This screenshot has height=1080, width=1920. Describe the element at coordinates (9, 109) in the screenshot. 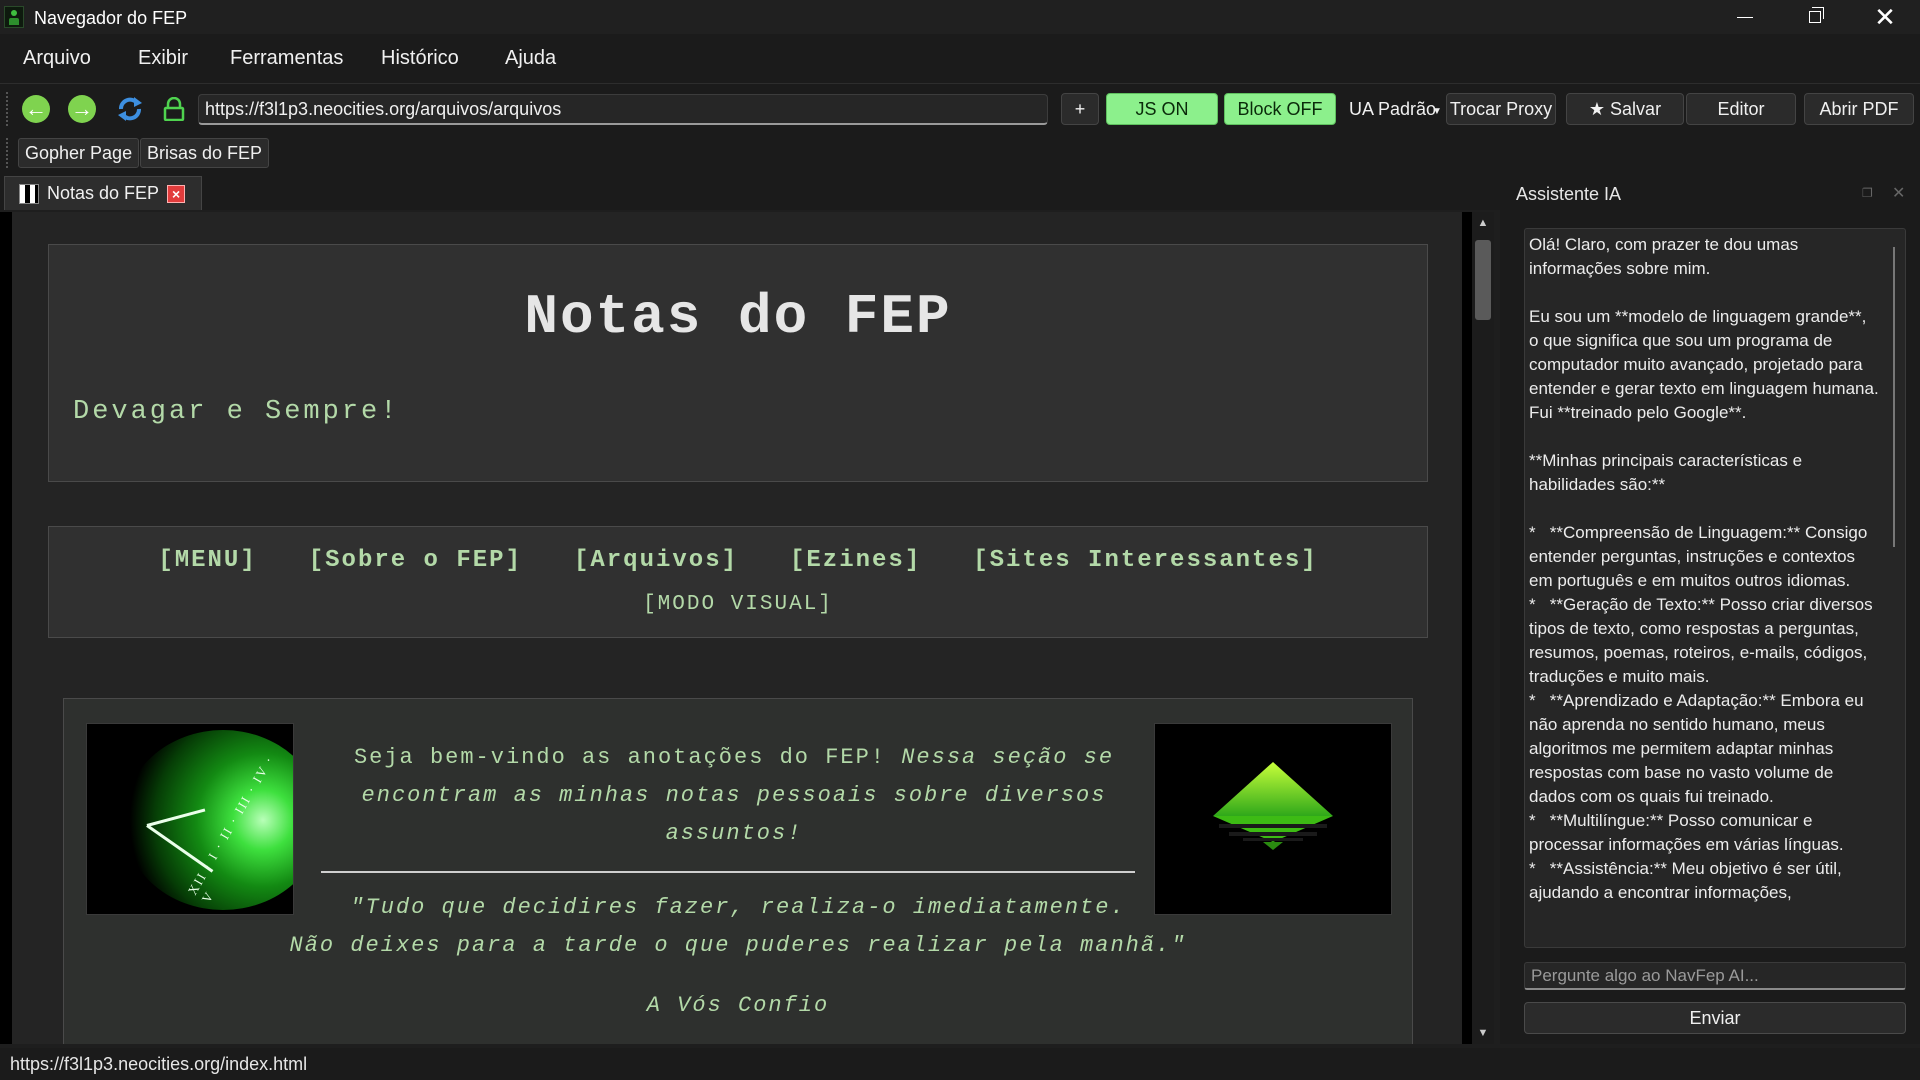

I see `toolbar-grip` at that location.